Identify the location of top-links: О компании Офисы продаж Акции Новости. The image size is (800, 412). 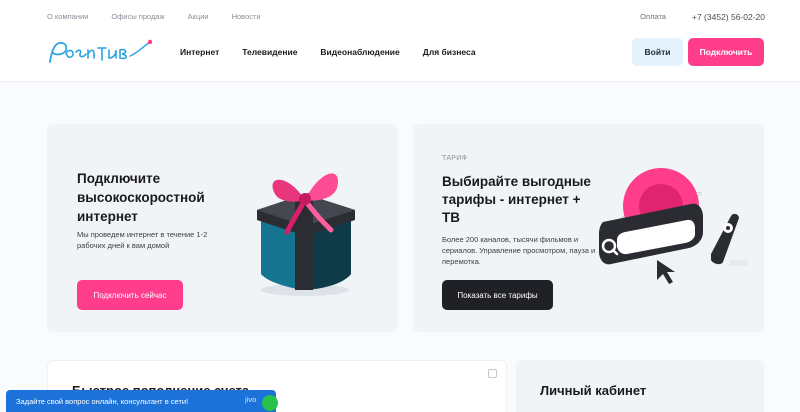
(154, 16).